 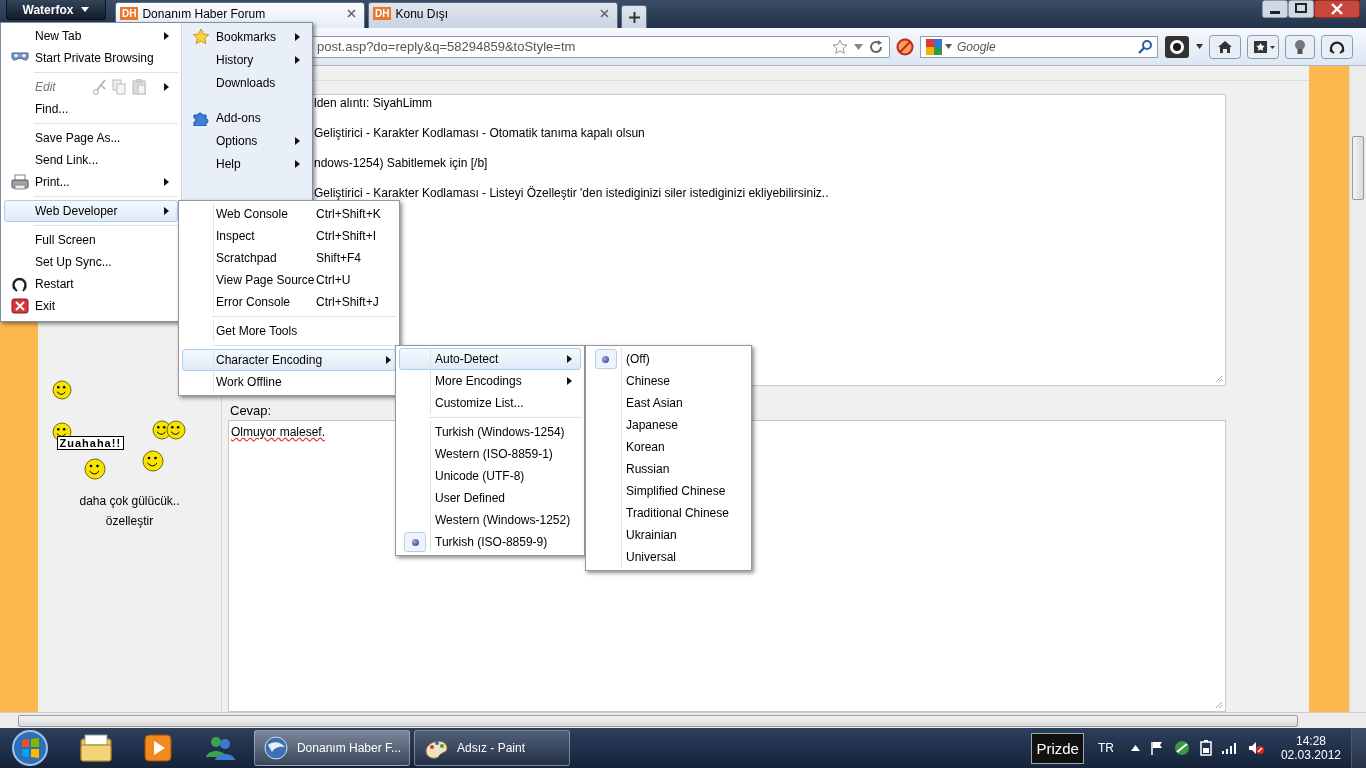 I want to click on menu-item: Ukrainian, so click(x=668, y=535).